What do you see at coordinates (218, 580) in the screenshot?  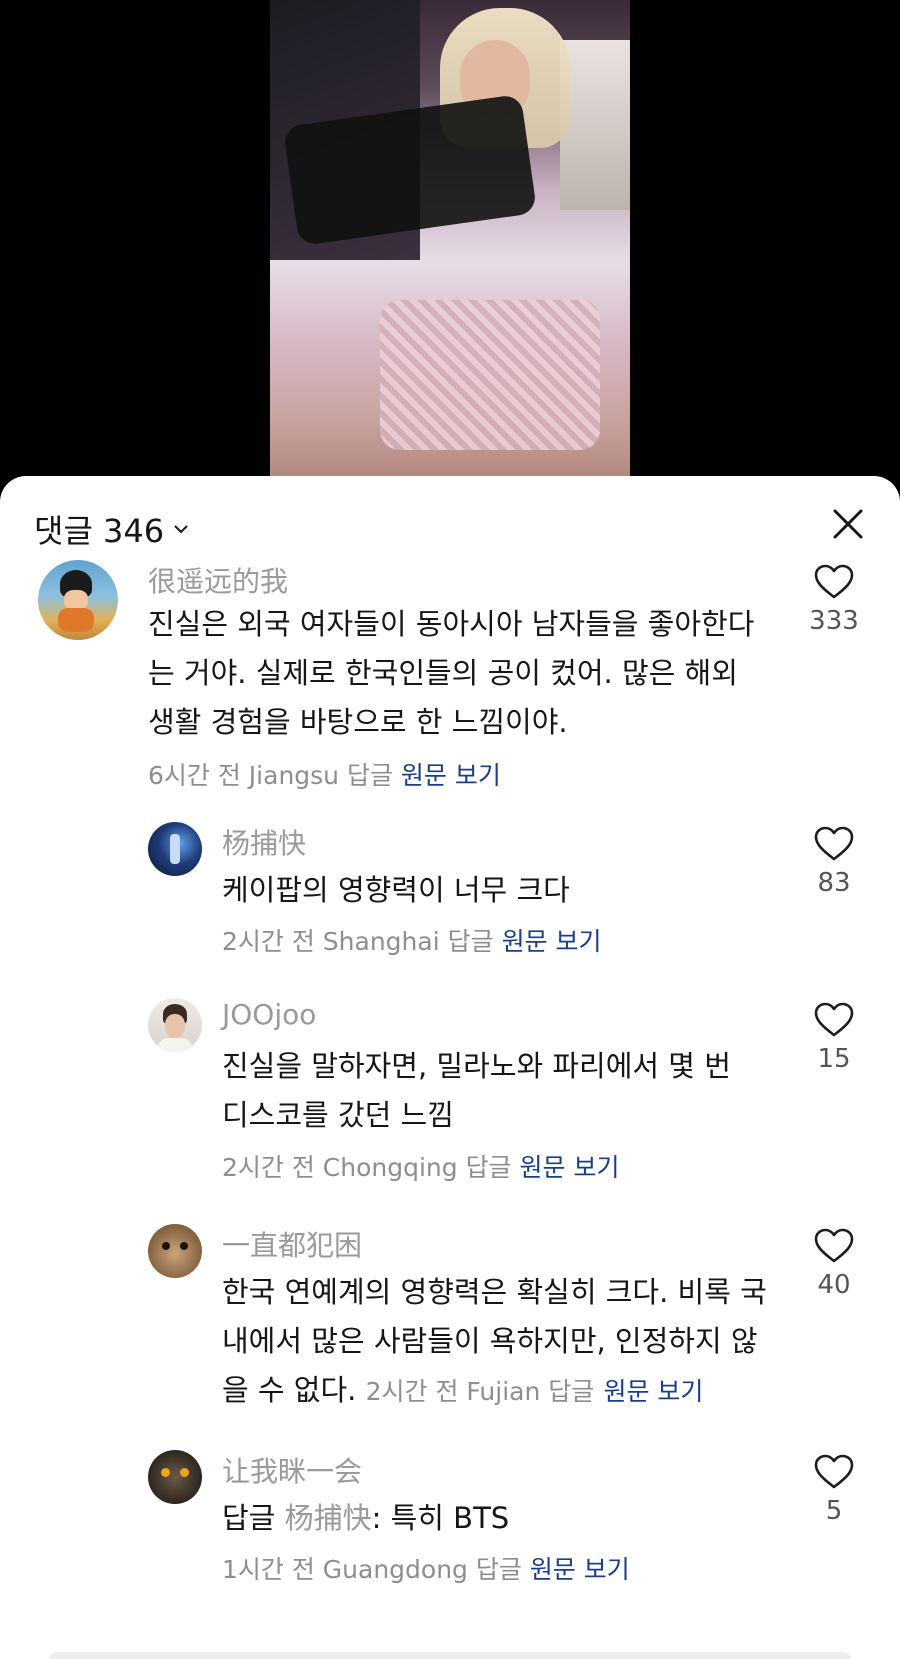 I see `comment-username: 很遥远的我` at bounding box center [218, 580].